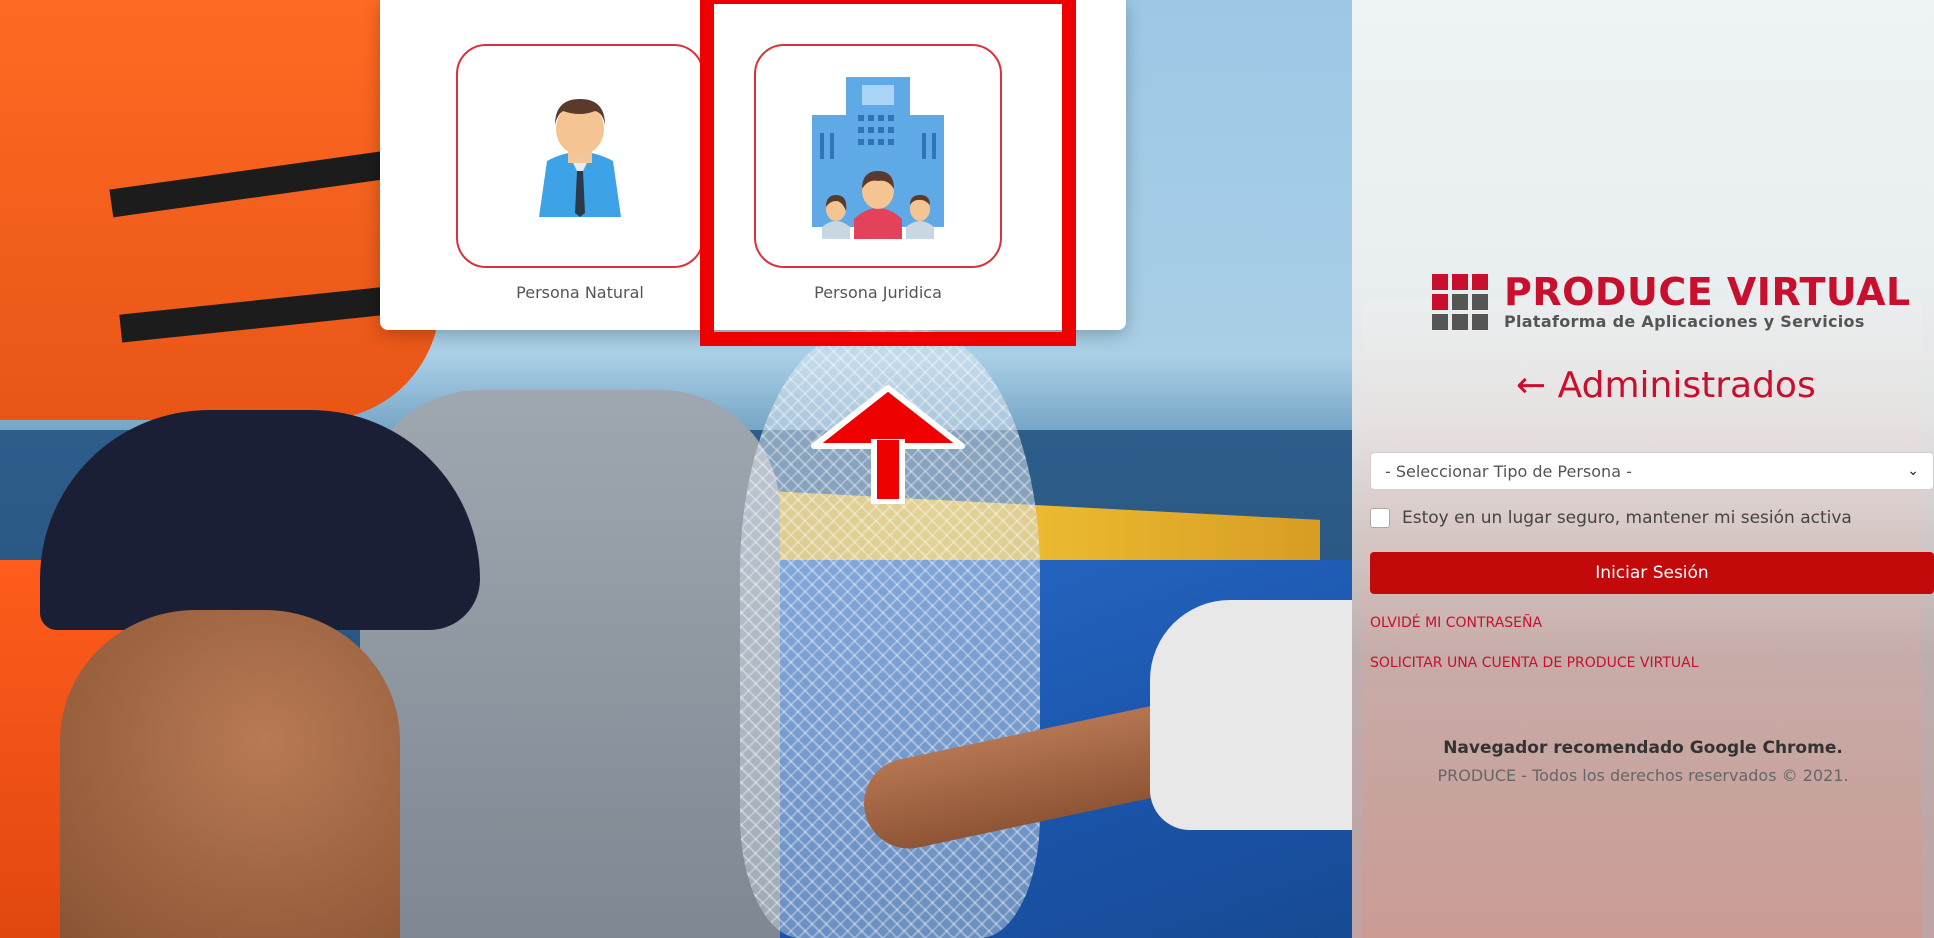 This screenshot has height=938, width=1934. I want to click on fisherman-shirt-white, so click(1251, 715).